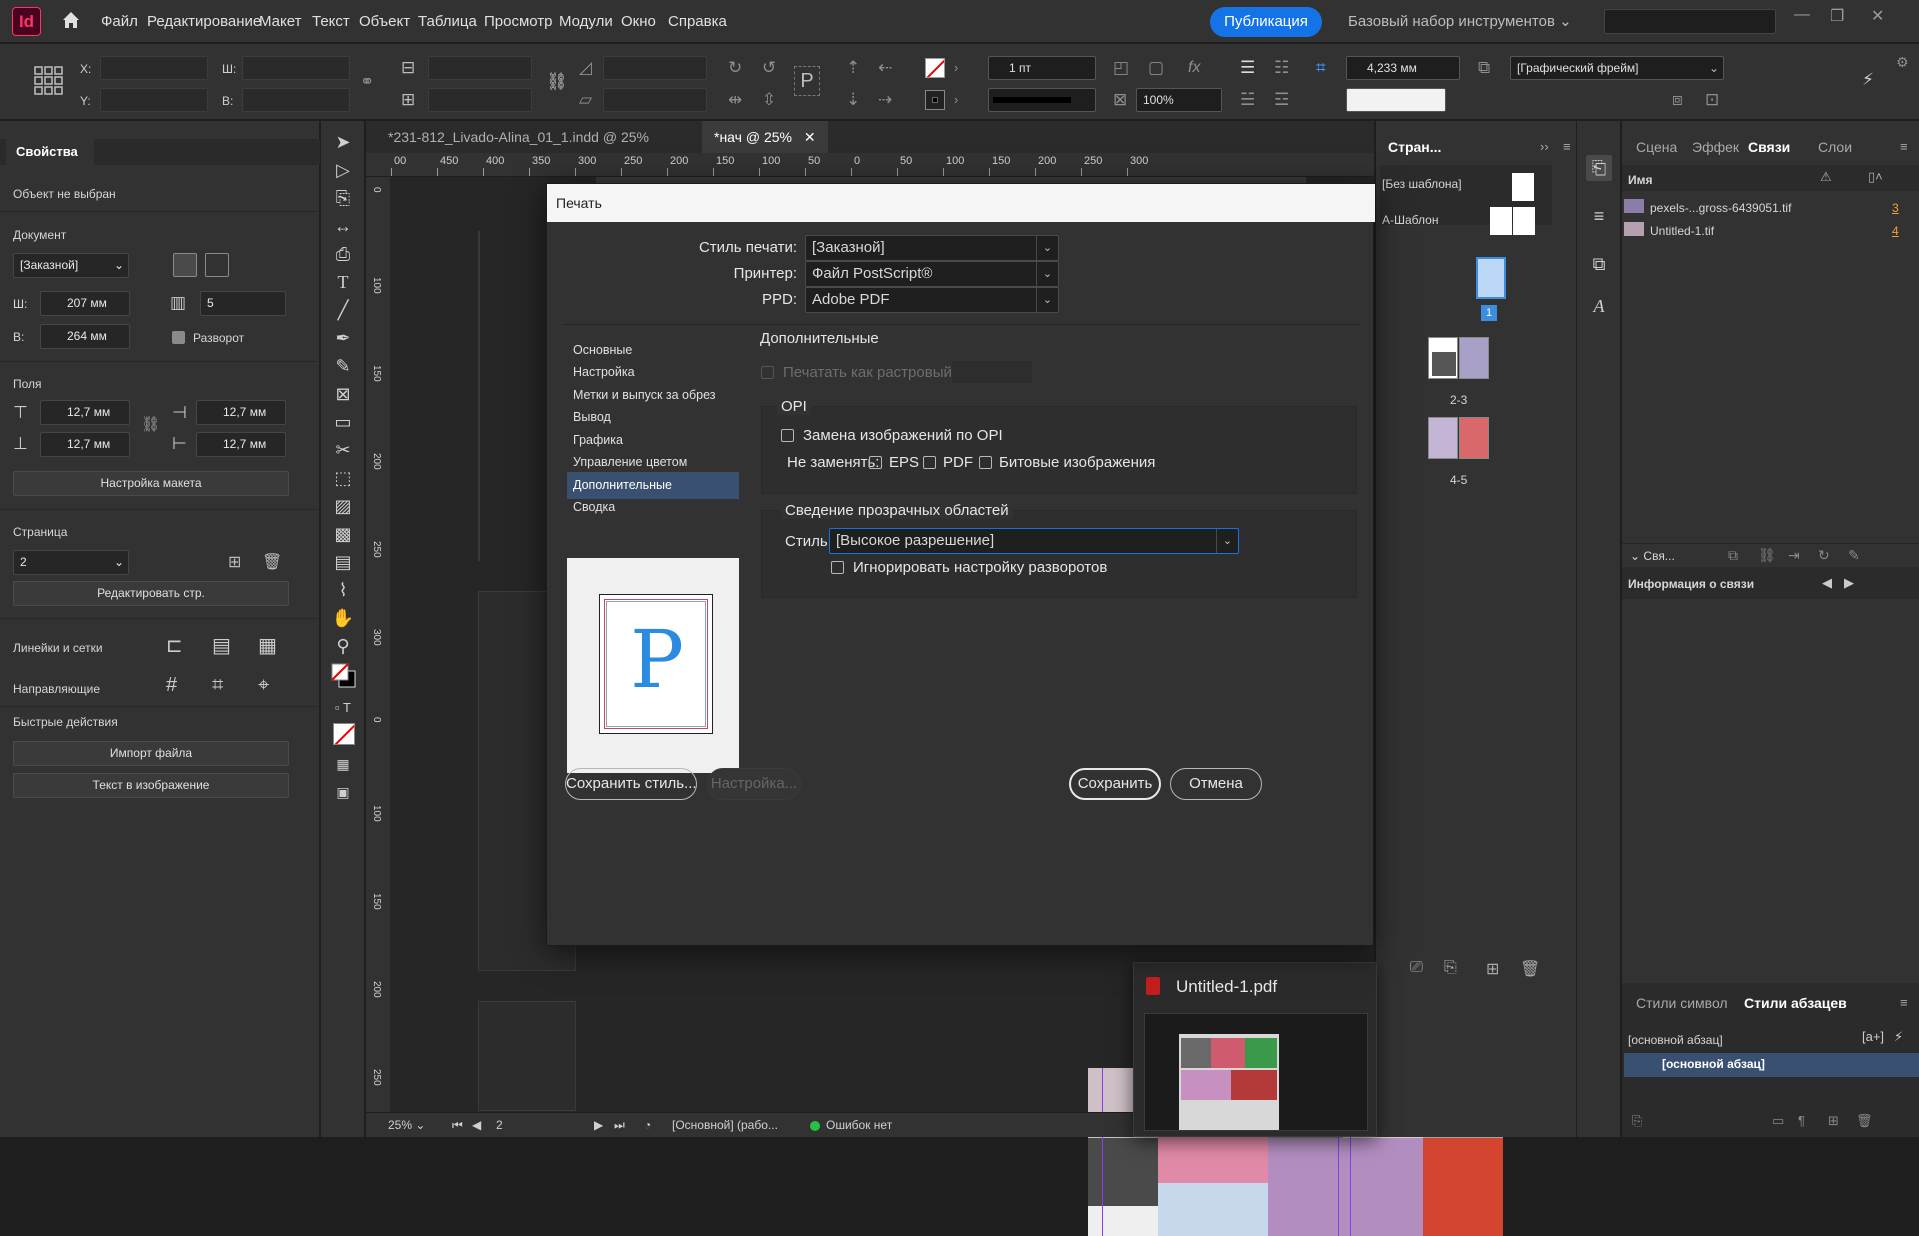  I want to click on edit-original-icon: ✎, so click(1854, 555).